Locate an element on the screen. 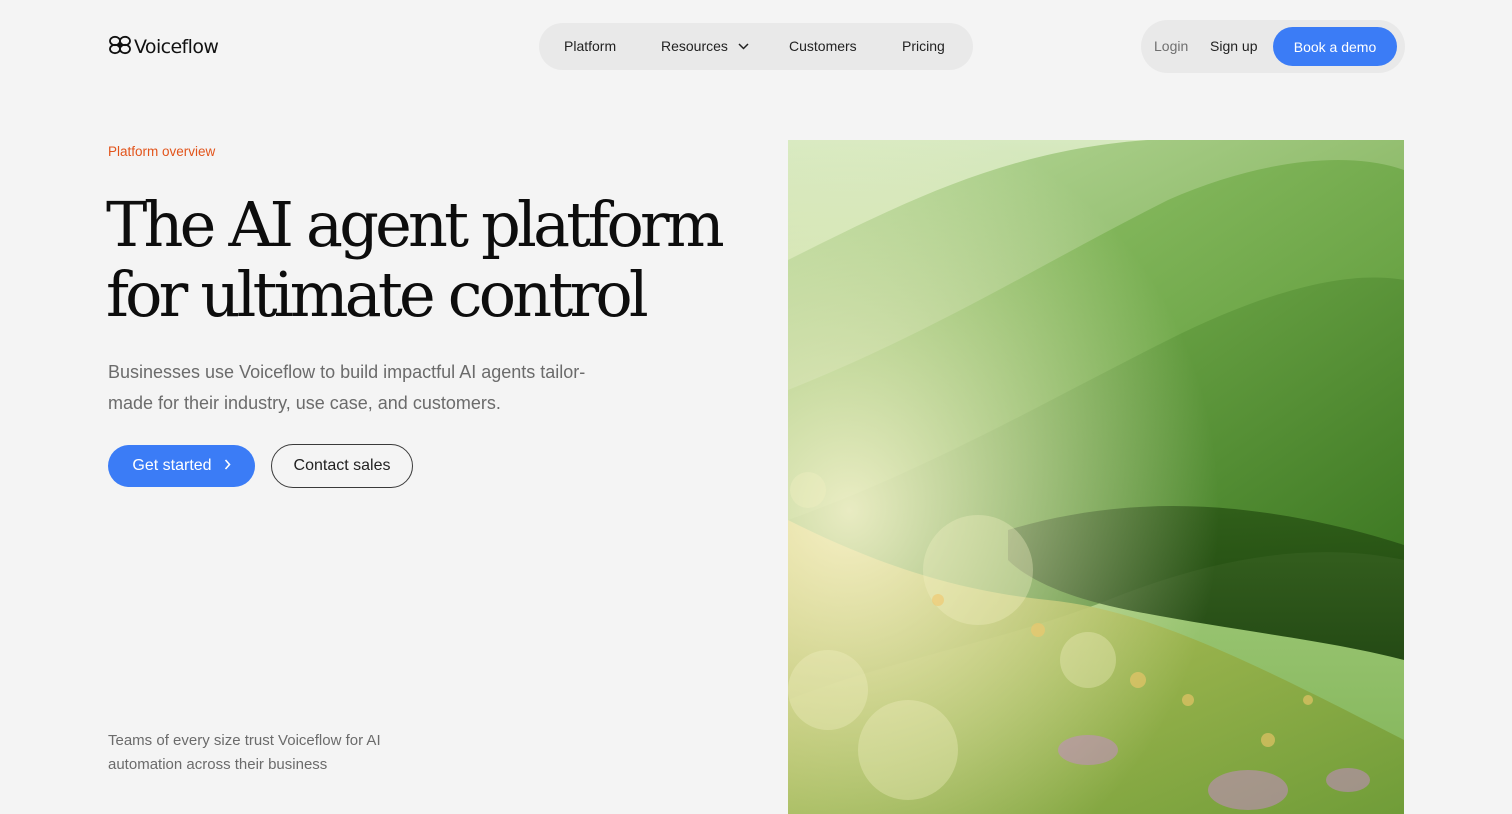 The height and width of the screenshot is (814, 1512). nav-item-pricing: Pricing is located at coordinates (923, 46).